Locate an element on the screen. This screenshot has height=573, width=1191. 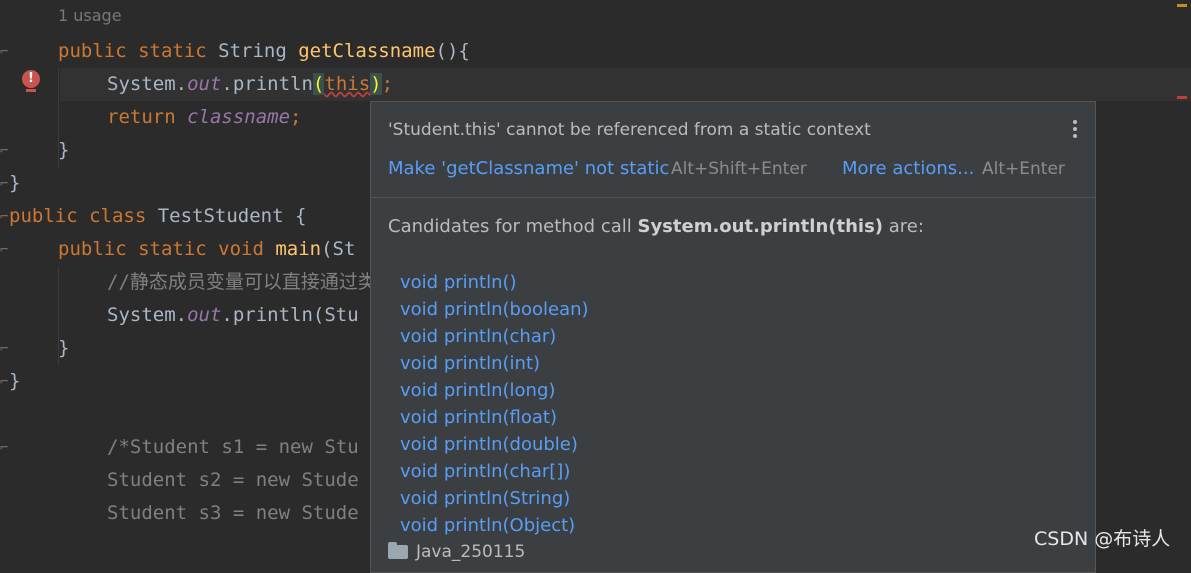
code-token: (St is located at coordinates (338, 249).